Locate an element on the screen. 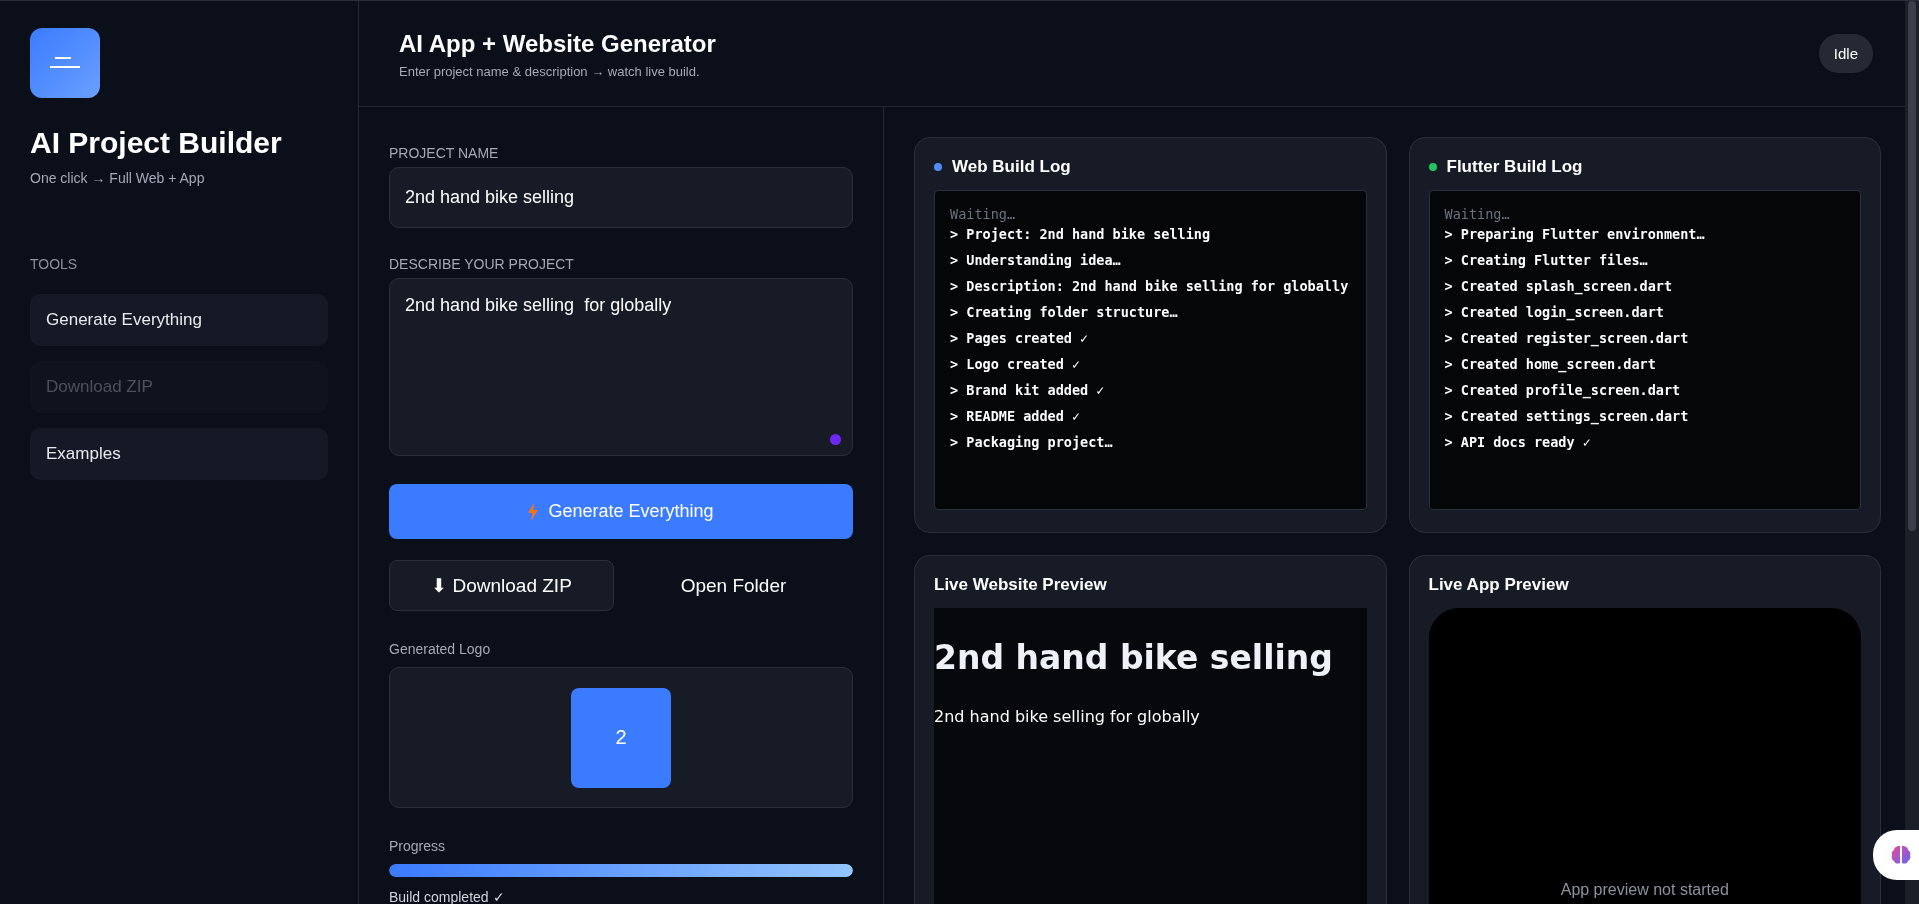 The width and height of the screenshot is (1919, 904). app-title: AI Project Builder is located at coordinates (156, 143).